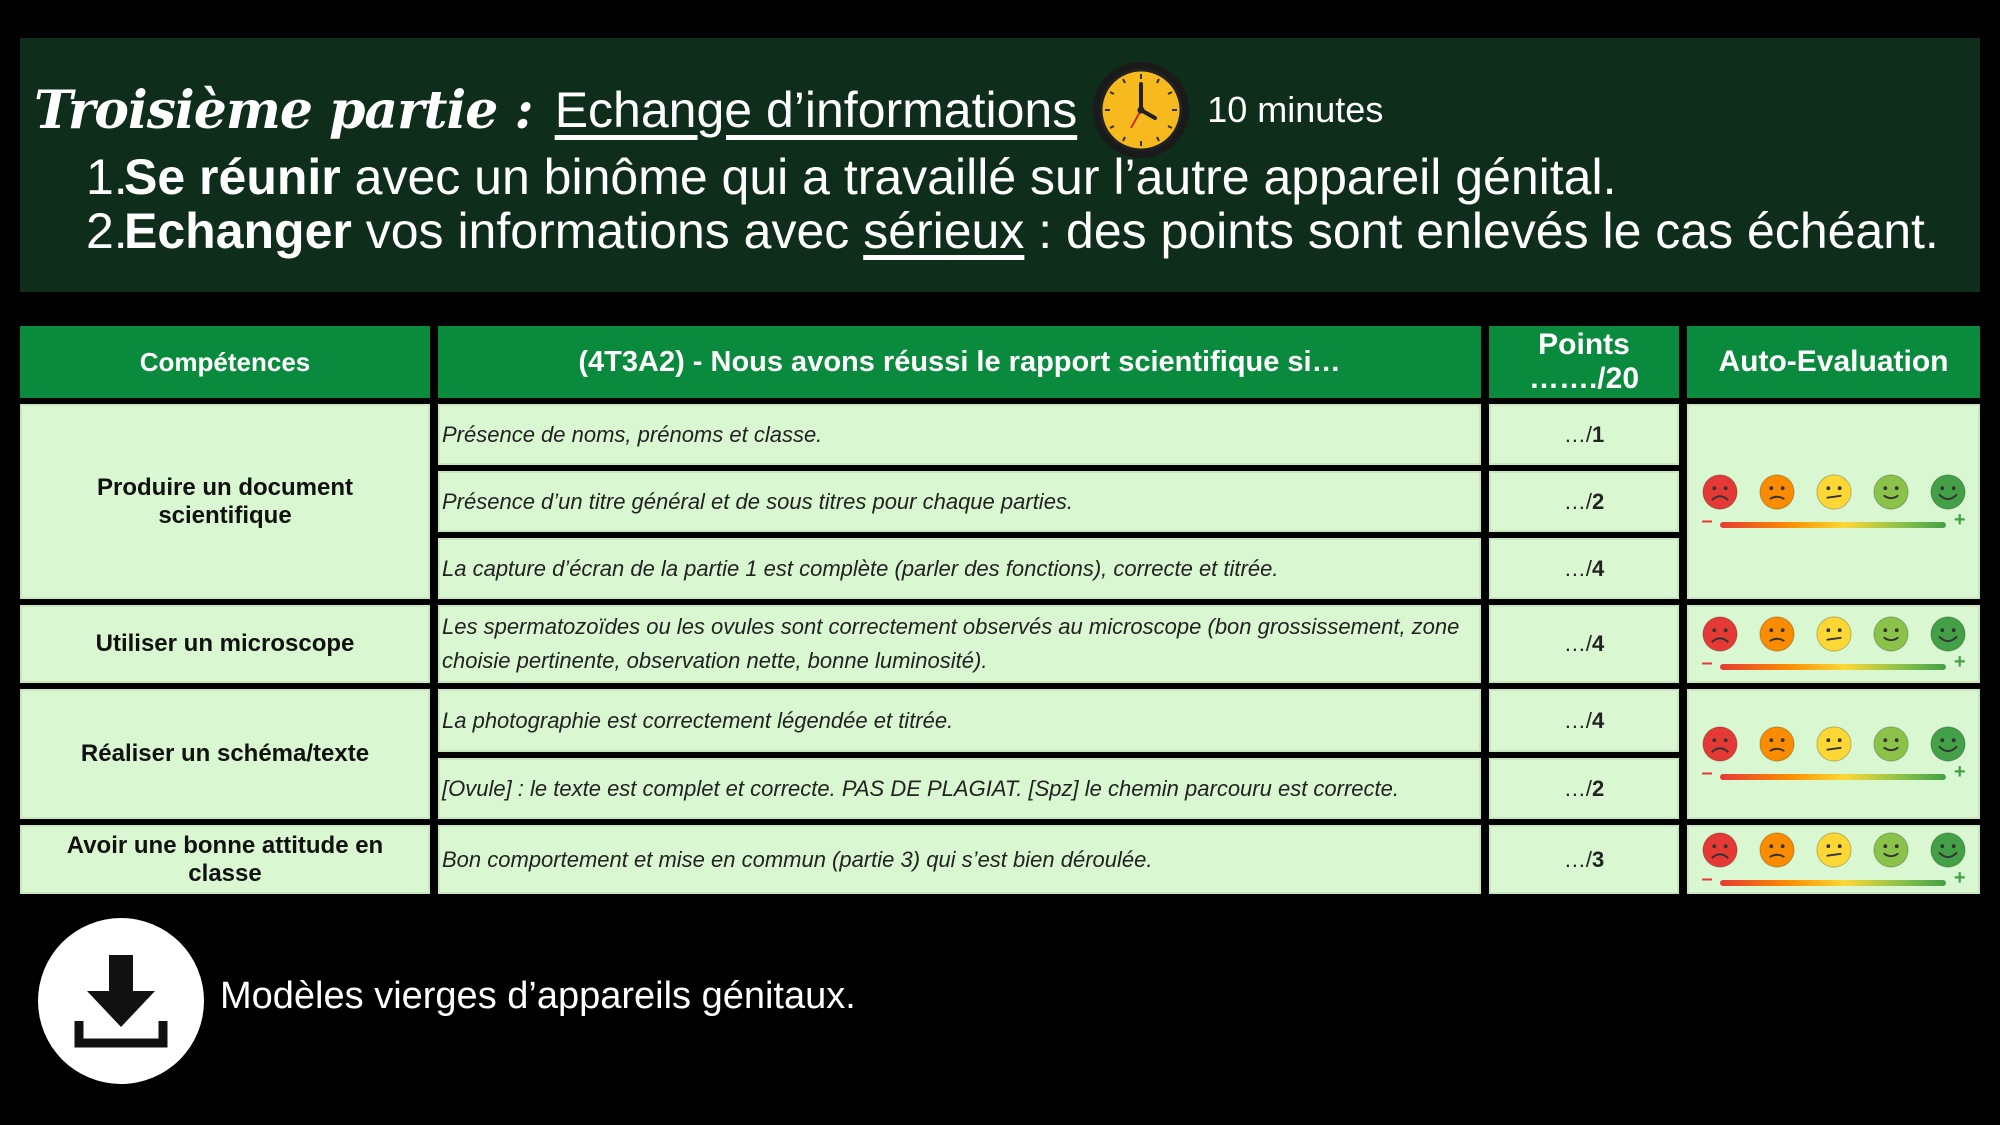 This screenshot has width=2000, height=1125. Describe the element at coordinates (225, 754) in the screenshot. I see `competence-cell: Réaliser un schéma/texte` at that location.